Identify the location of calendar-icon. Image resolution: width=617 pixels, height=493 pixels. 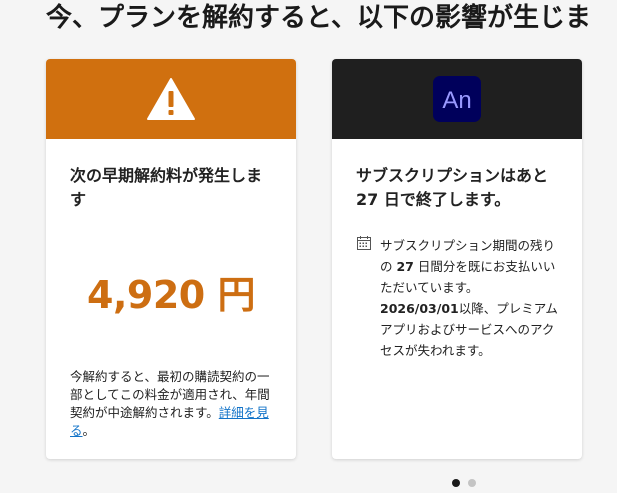
(364, 243).